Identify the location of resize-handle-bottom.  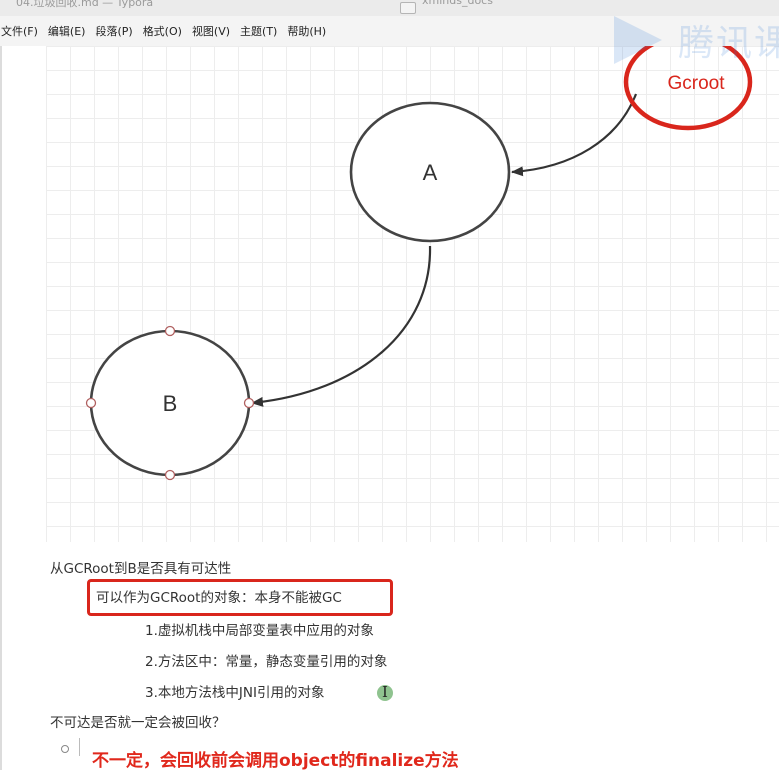
(170, 475).